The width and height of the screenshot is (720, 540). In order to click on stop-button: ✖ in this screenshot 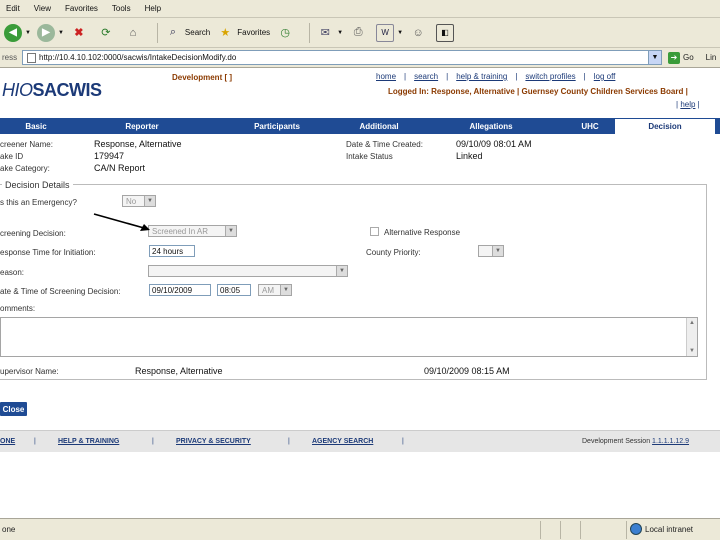, I will do `click(80, 33)`.